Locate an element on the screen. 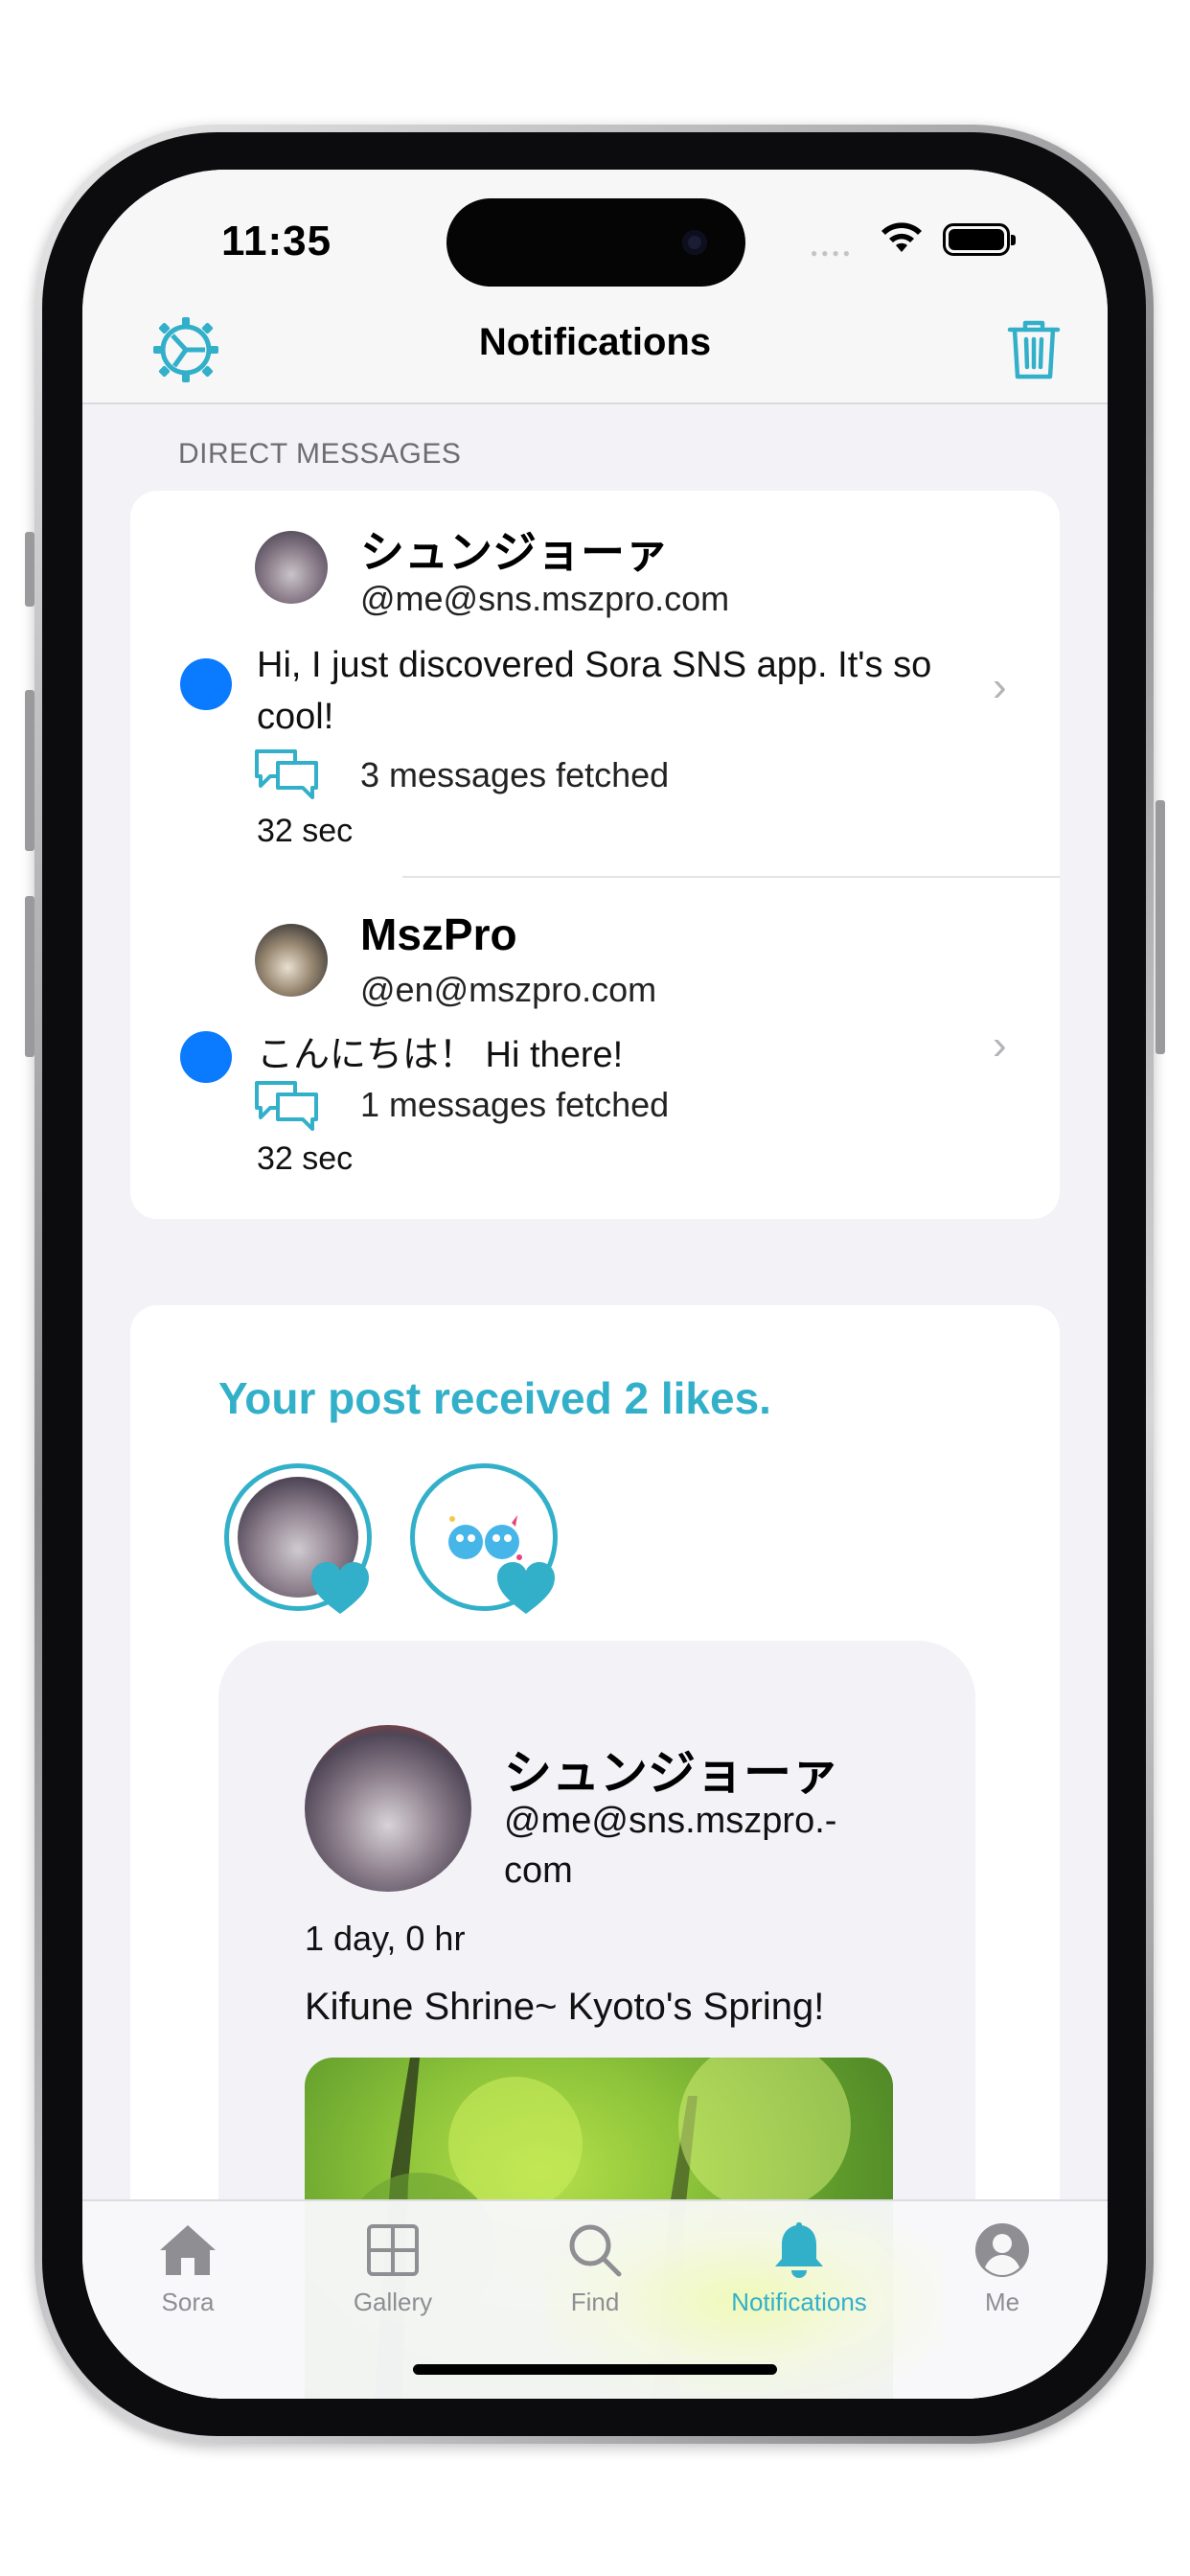 The width and height of the screenshot is (1190, 2576). magnifier-icon is located at coordinates (595, 2250).